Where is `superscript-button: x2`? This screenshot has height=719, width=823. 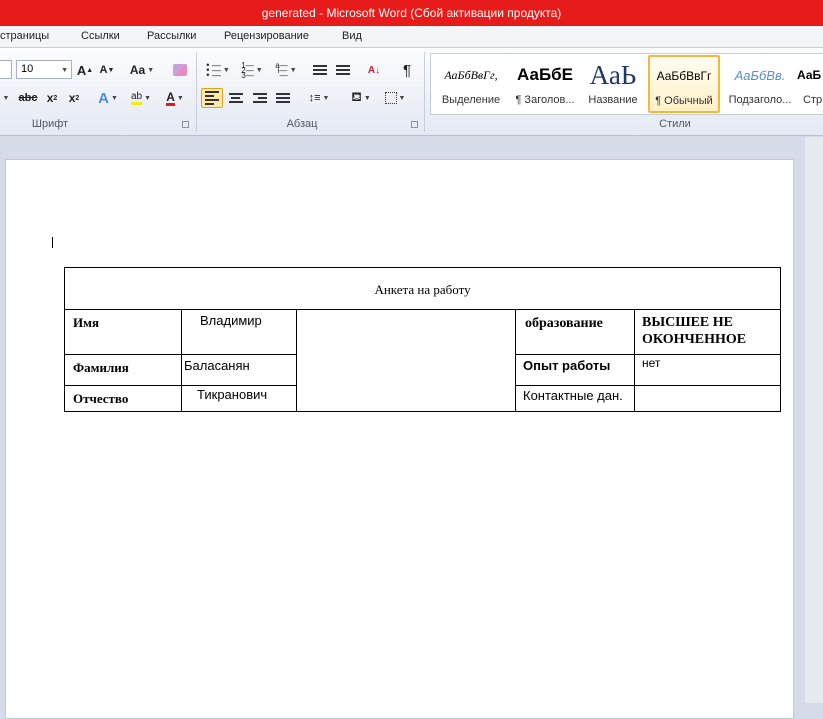 superscript-button: x2 is located at coordinates (74, 98).